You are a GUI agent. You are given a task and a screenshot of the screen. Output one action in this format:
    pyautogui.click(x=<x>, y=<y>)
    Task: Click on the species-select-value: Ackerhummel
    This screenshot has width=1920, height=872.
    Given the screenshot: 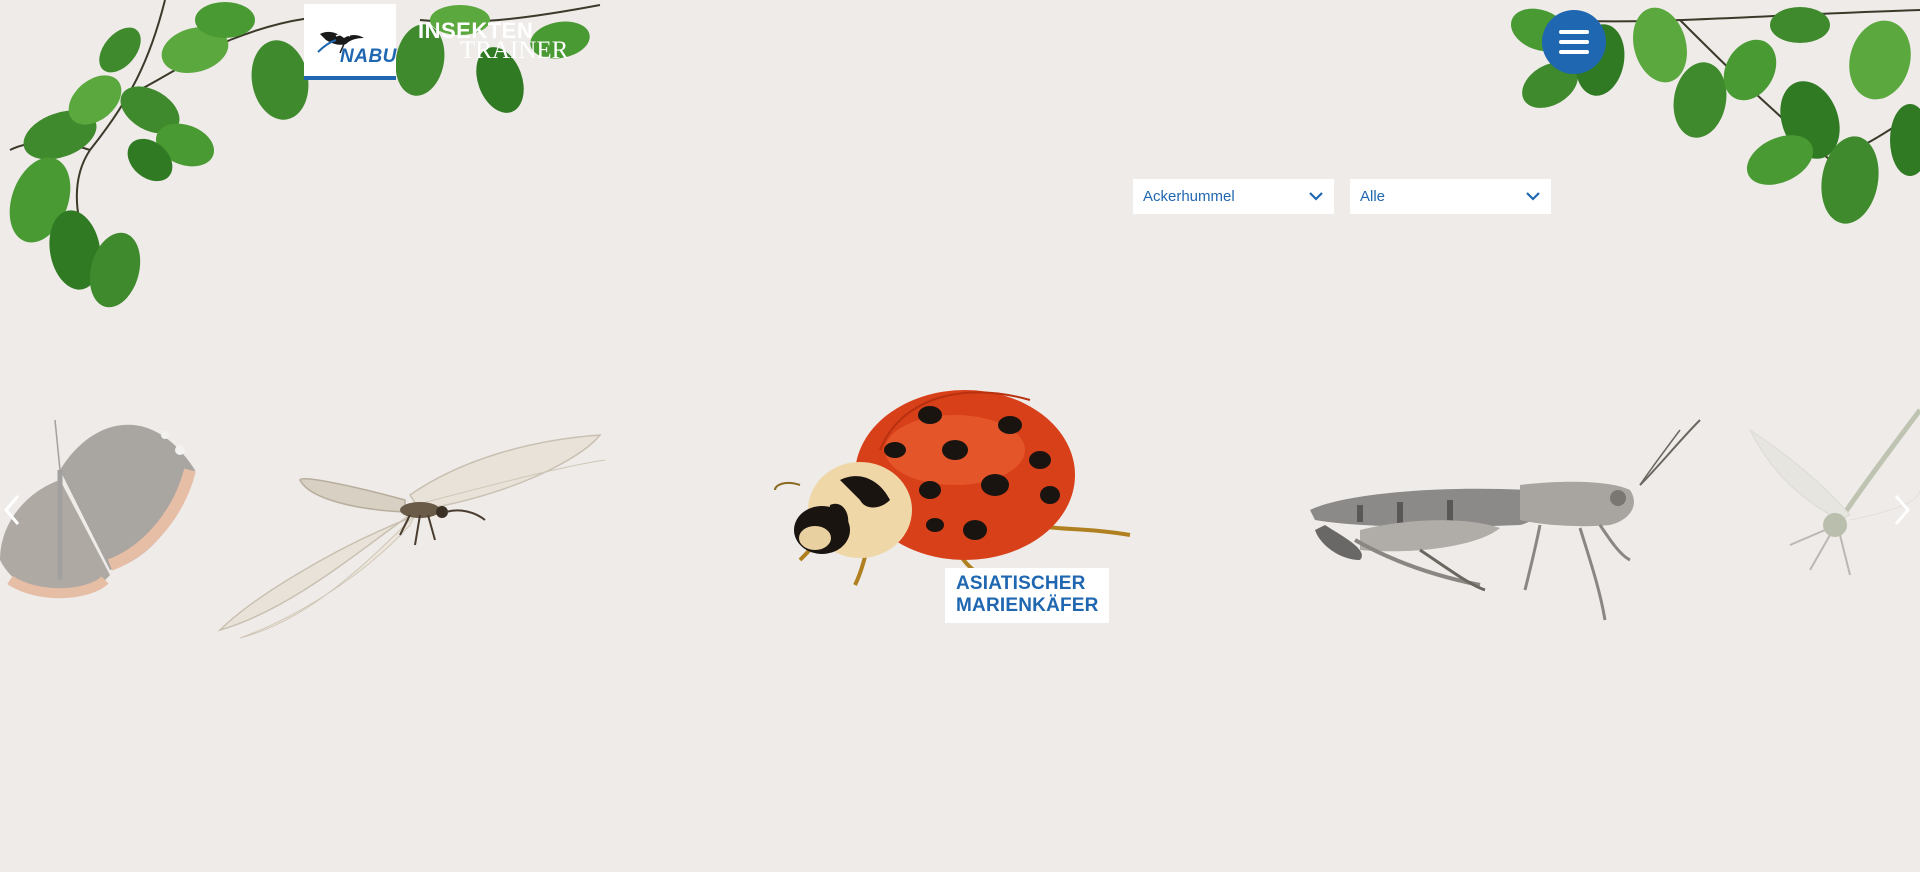 What is the action you would take?
    pyautogui.click(x=1189, y=196)
    